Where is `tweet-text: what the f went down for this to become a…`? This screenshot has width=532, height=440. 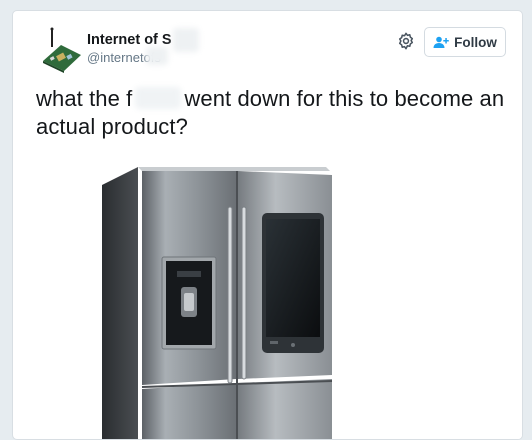 tweet-text: what the f went down for this to become a… is located at coordinates (273, 113).